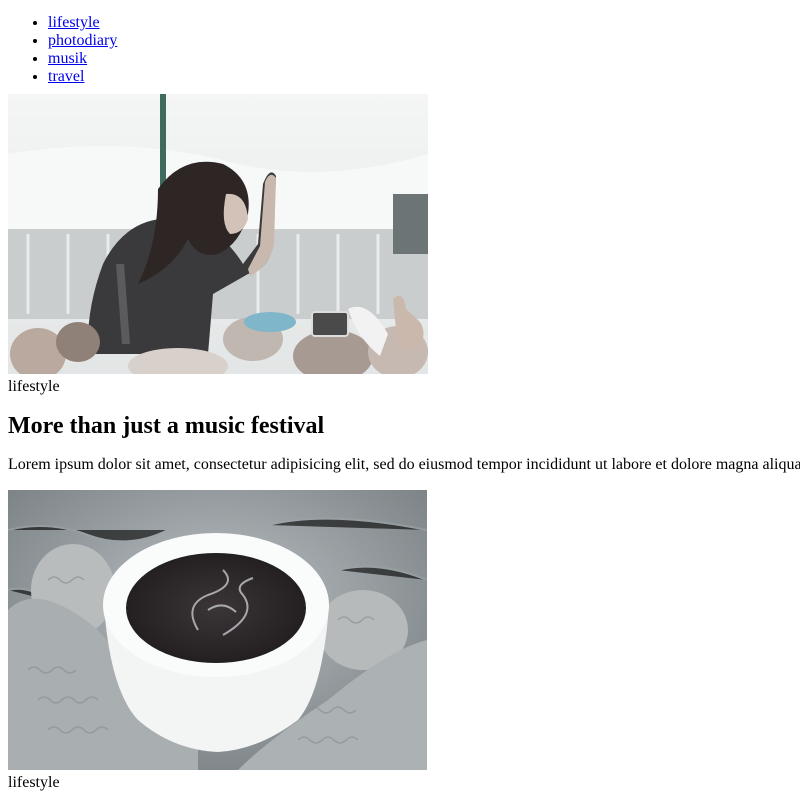 The image size is (800, 800). What do you see at coordinates (420, 59) in the screenshot?
I see `nav-item-musik: musik` at bounding box center [420, 59].